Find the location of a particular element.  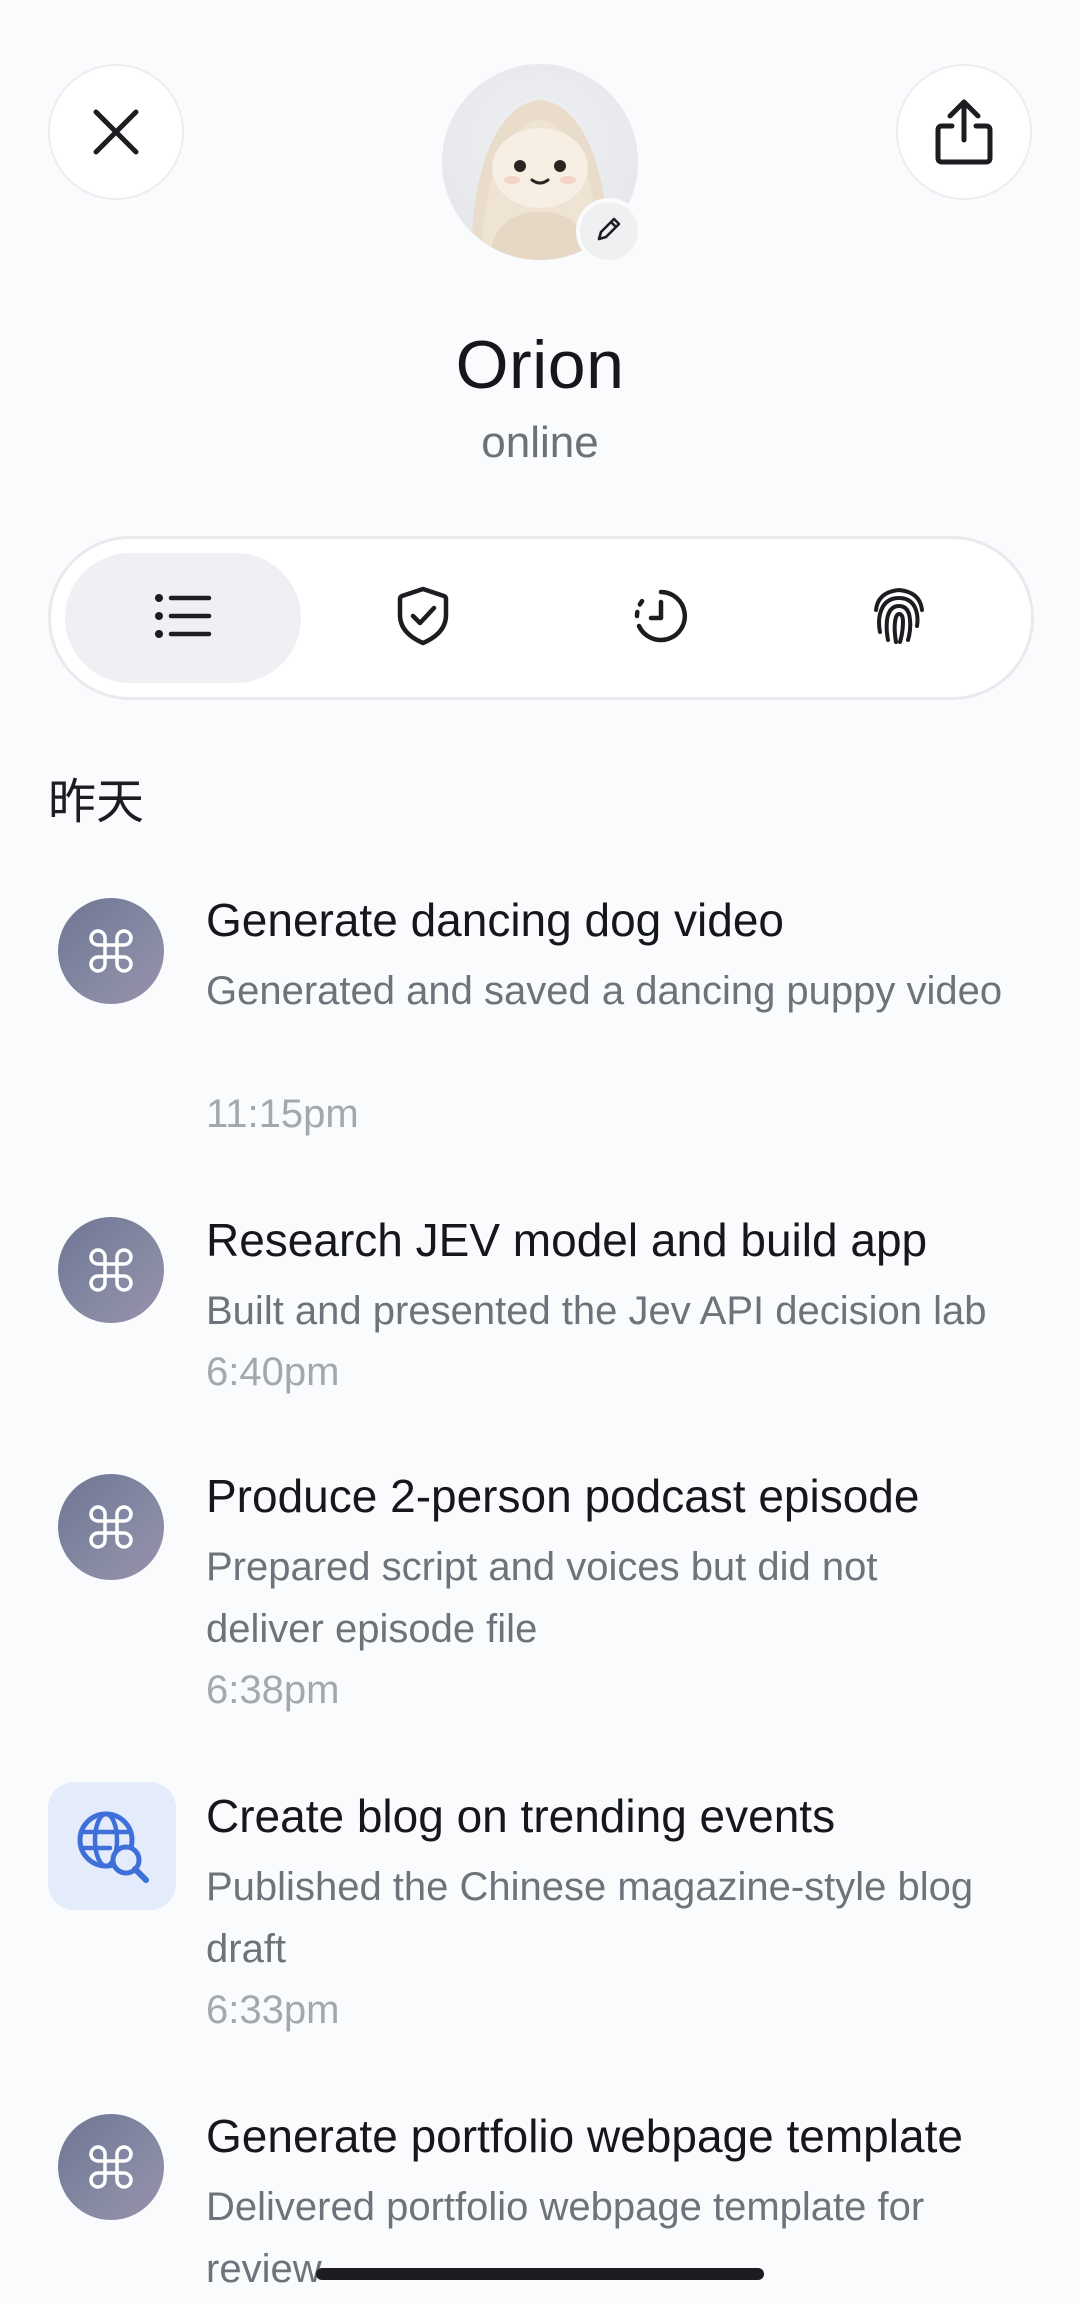

clock-history-icon is located at coordinates (661, 618).